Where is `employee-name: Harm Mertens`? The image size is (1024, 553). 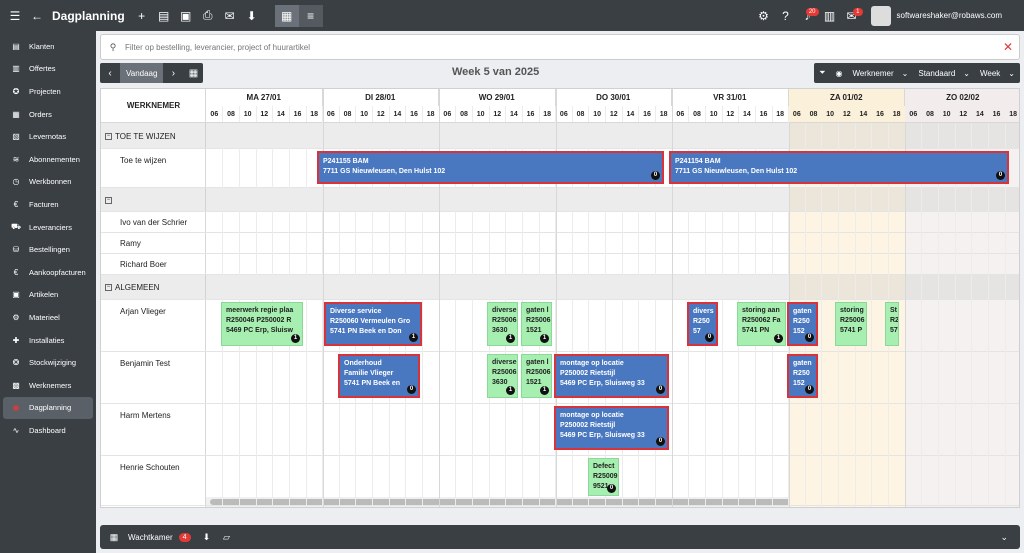 employee-name: Harm Mertens is located at coordinates (145, 415).